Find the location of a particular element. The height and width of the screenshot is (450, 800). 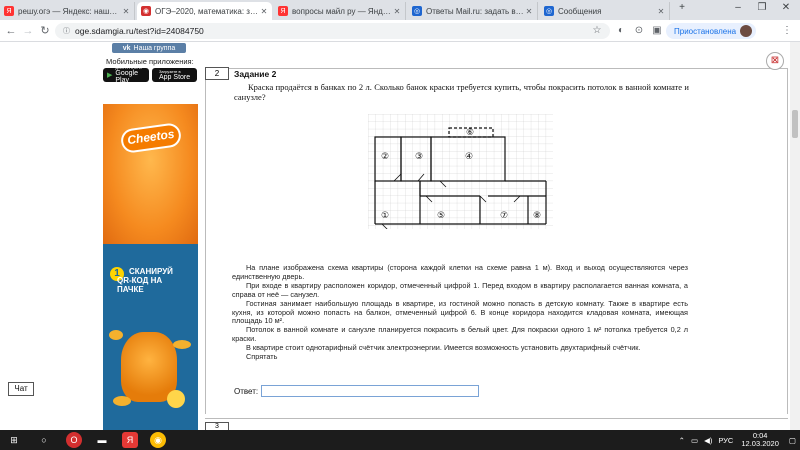

answer-input is located at coordinates (370, 391).